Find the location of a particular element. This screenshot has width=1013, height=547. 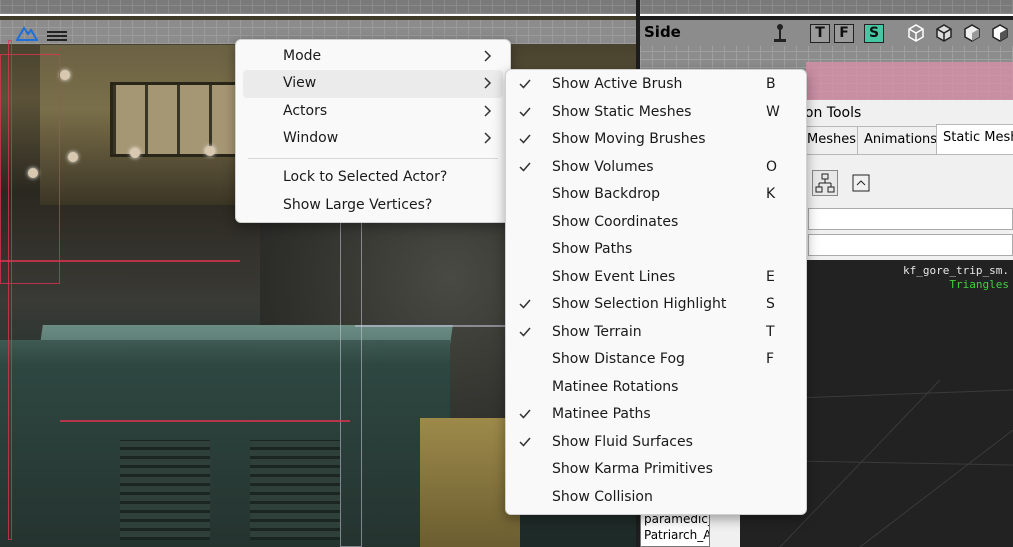

menu-item-lock-to-selected-actor: Lock to Selected Actor? is located at coordinates (373, 178).